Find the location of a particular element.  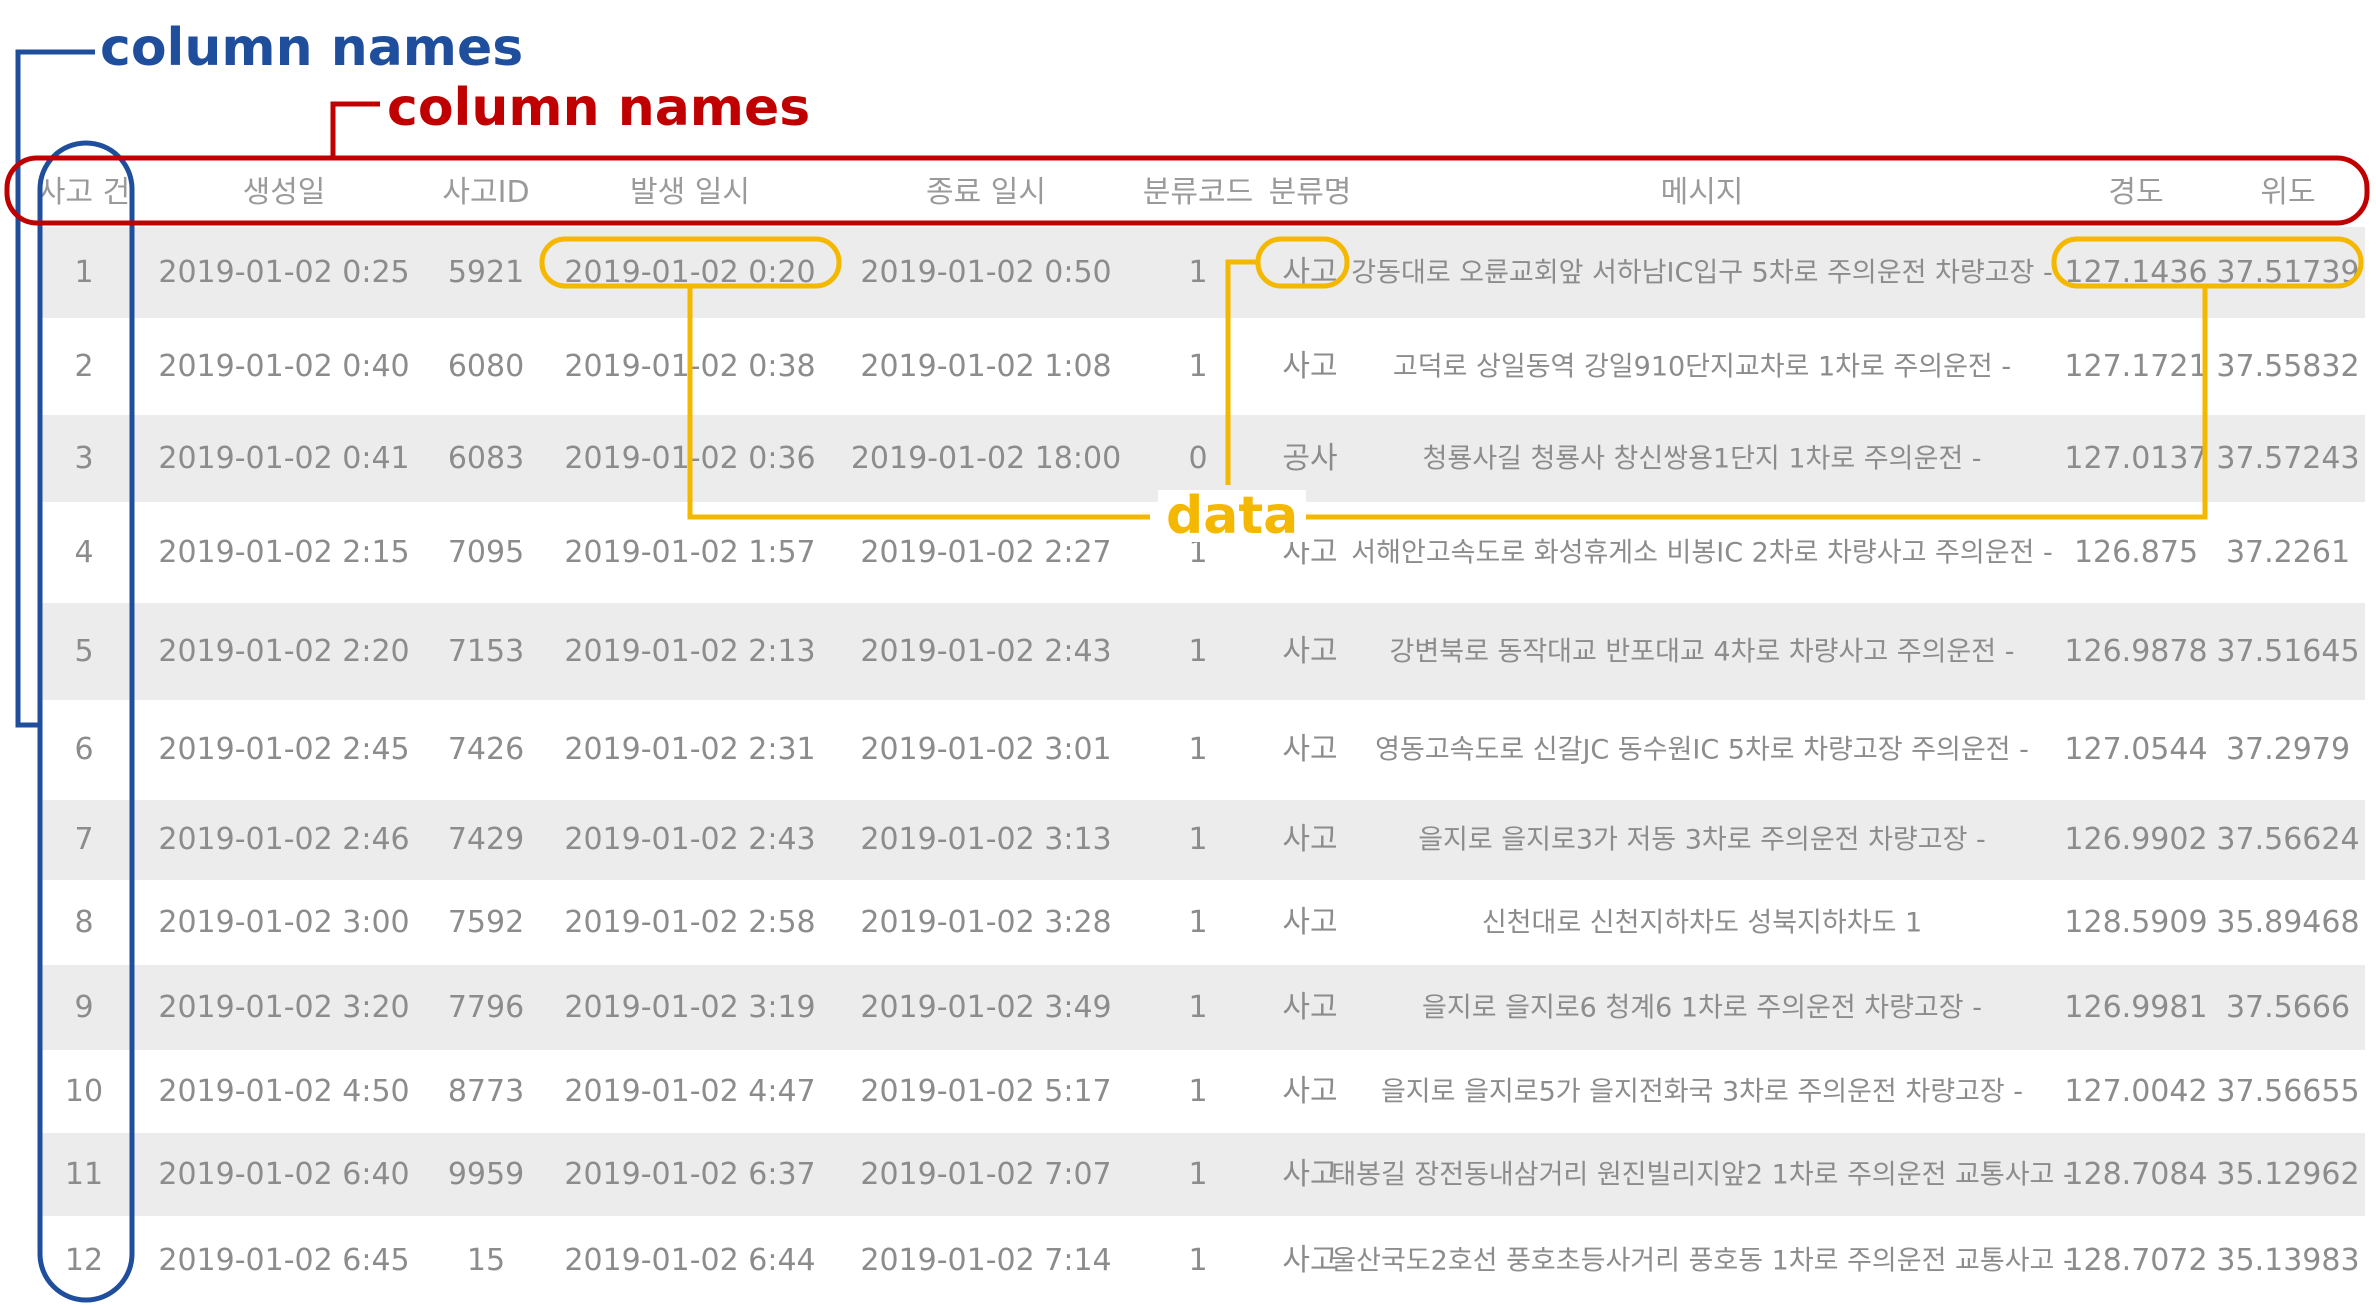

yellow-connector-left is located at coordinates (918, 403).